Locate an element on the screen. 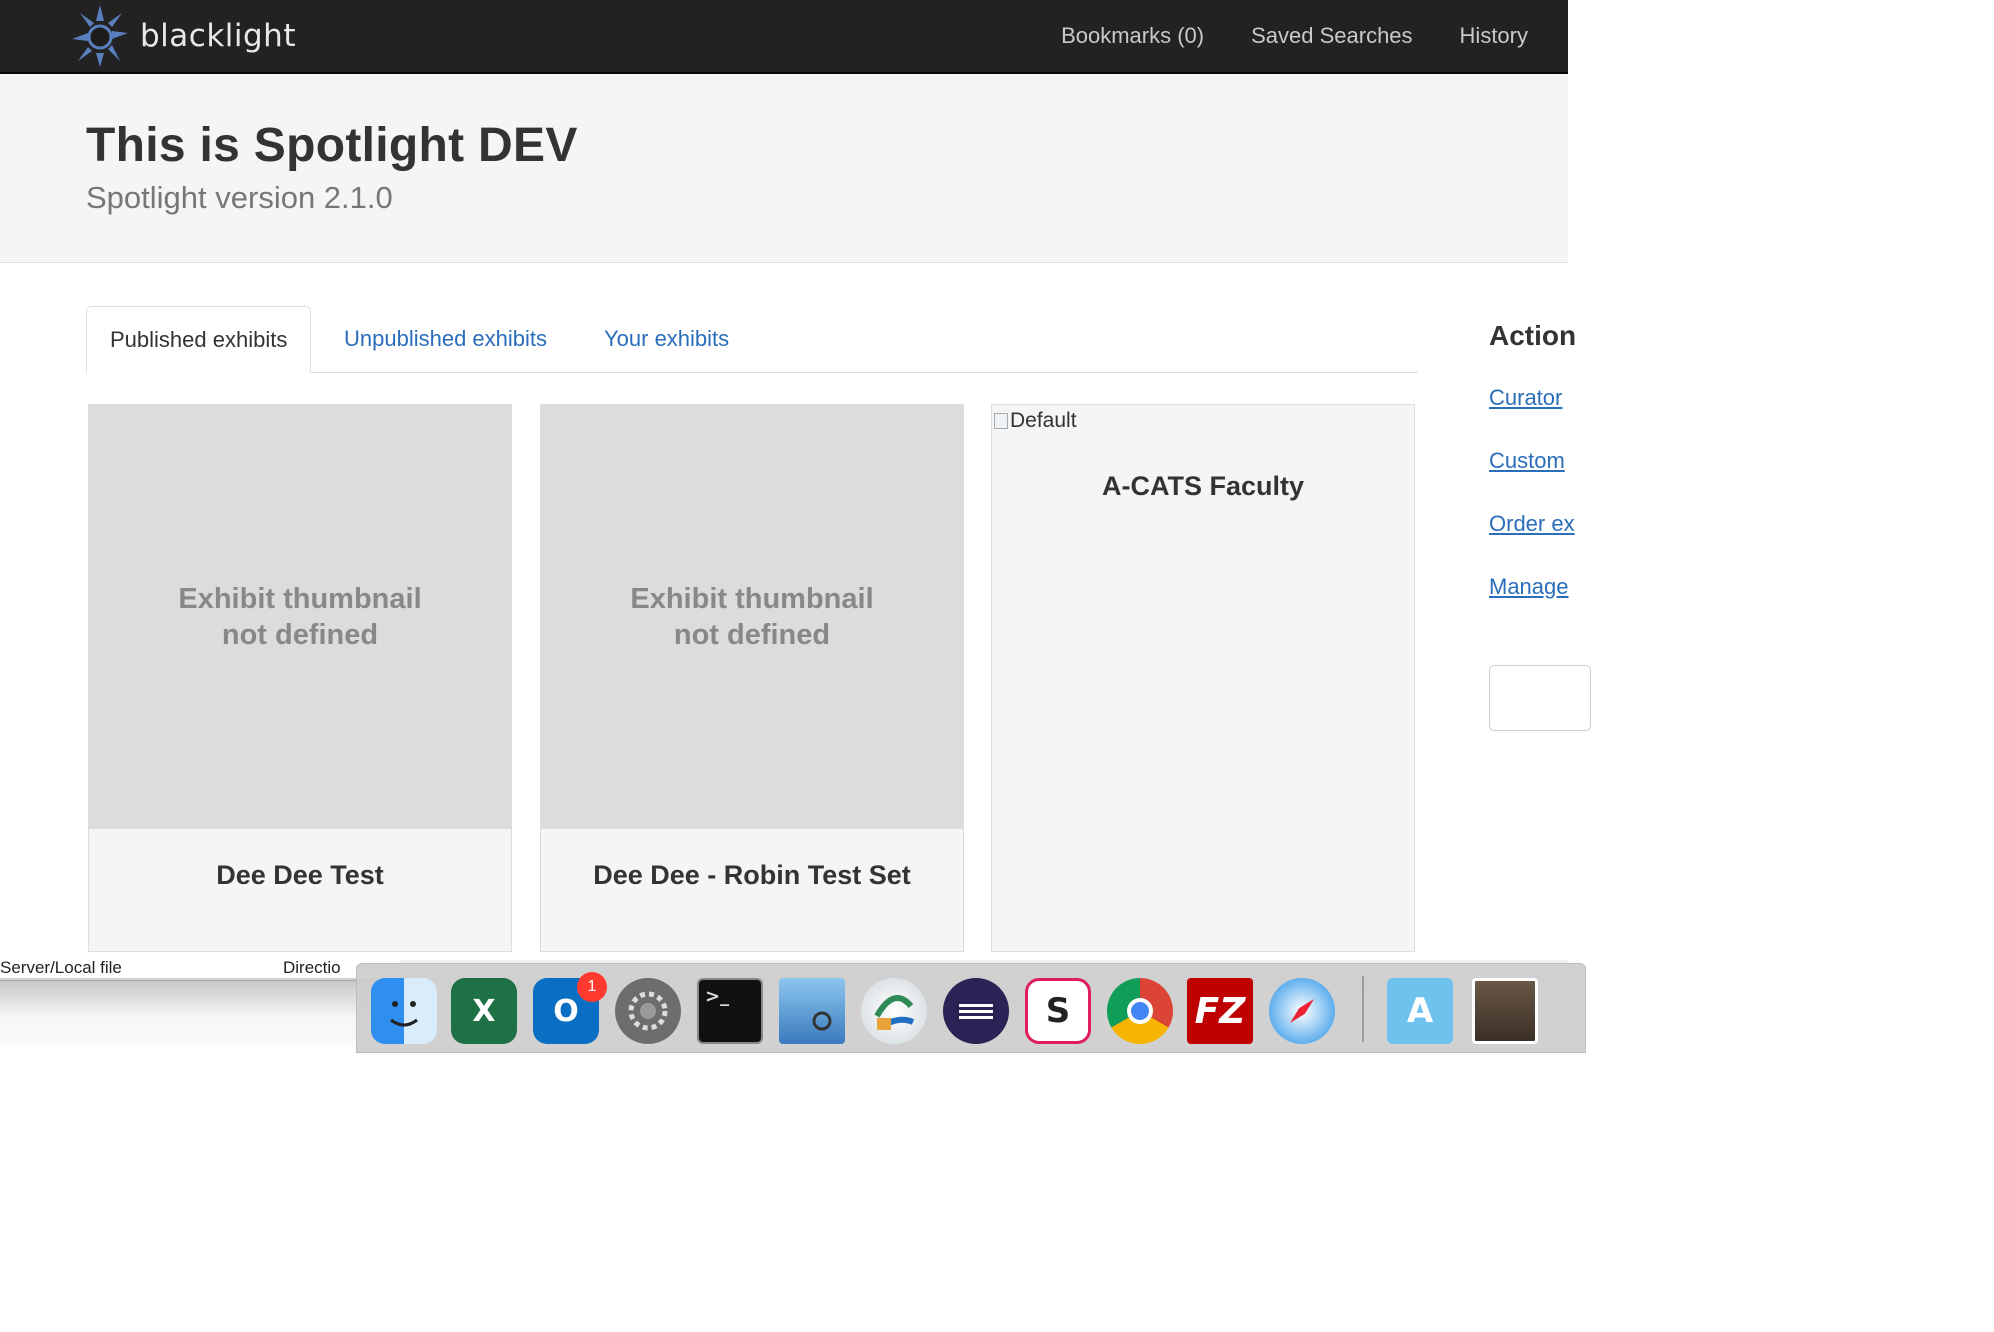 This screenshot has width=1994, height=1332. blacklight-logo-icon is located at coordinates (100, 36).